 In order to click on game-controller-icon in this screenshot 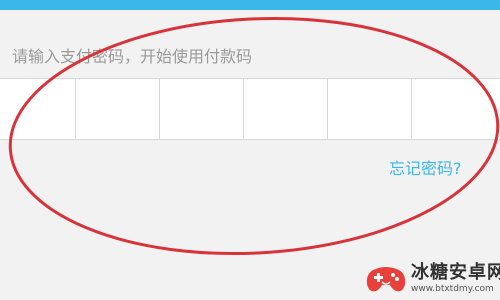, I will do `click(386, 279)`.